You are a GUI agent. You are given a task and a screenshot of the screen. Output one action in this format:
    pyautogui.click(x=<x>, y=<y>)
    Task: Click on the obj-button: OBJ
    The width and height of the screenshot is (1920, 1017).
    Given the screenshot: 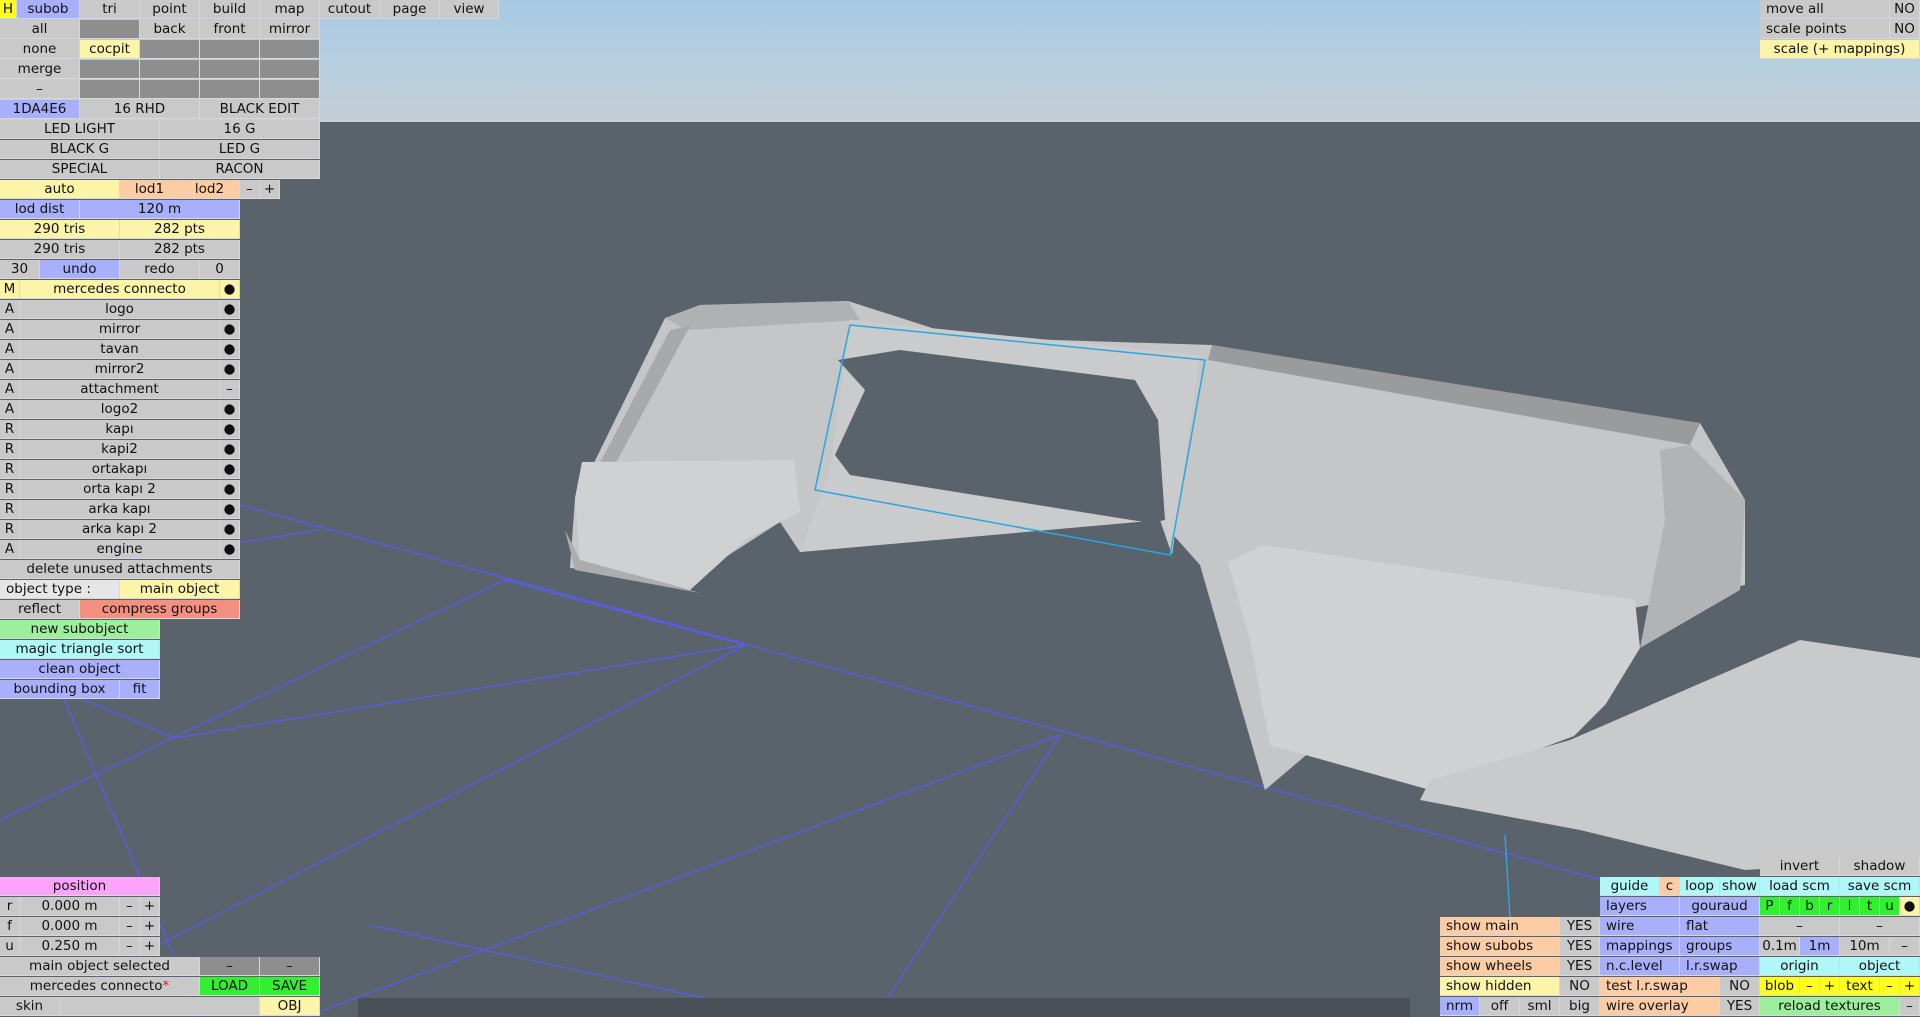 What is the action you would take?
    pyautogui.click(x=290, y=1006)
    